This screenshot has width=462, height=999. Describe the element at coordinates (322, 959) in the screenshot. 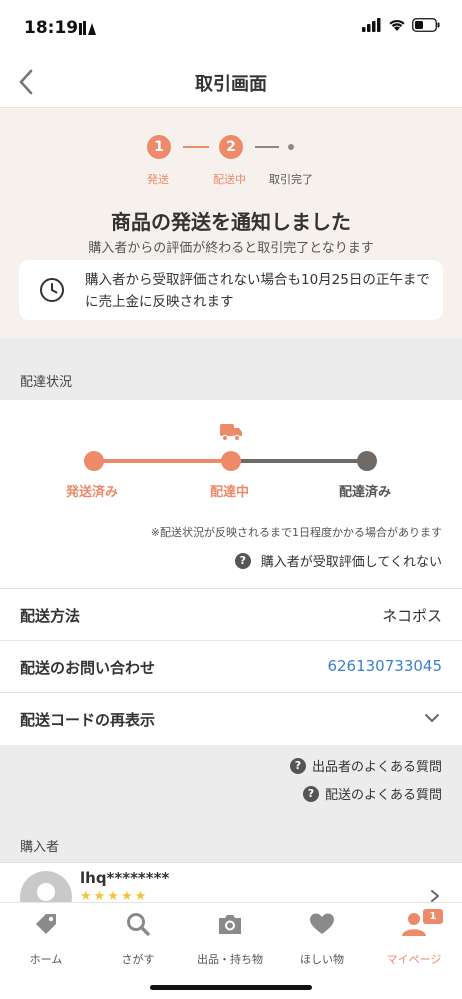

I see `tab-wishlist-label: ほしい物` at that location.